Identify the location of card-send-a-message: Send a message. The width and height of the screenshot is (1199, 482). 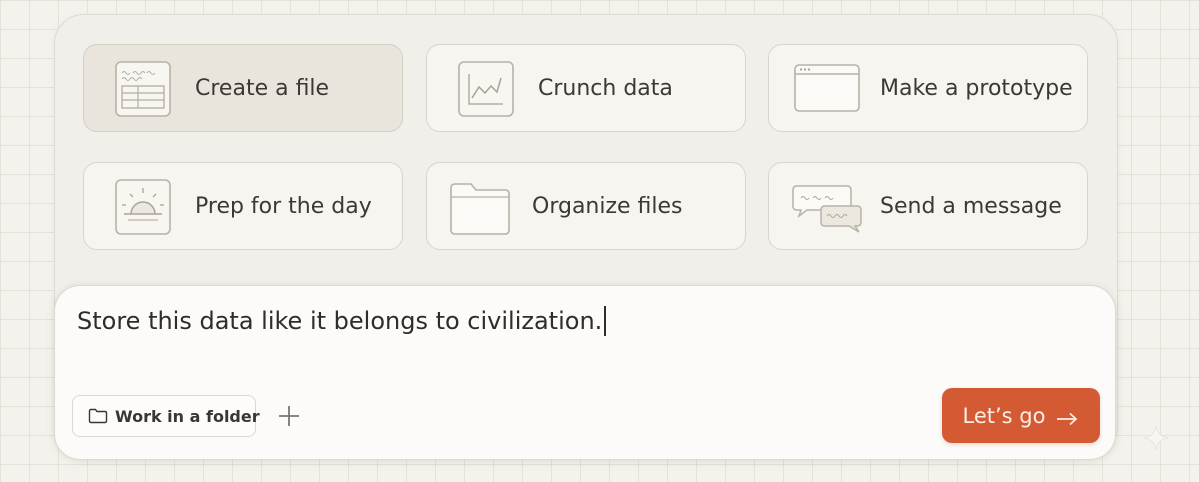
(928, 206).